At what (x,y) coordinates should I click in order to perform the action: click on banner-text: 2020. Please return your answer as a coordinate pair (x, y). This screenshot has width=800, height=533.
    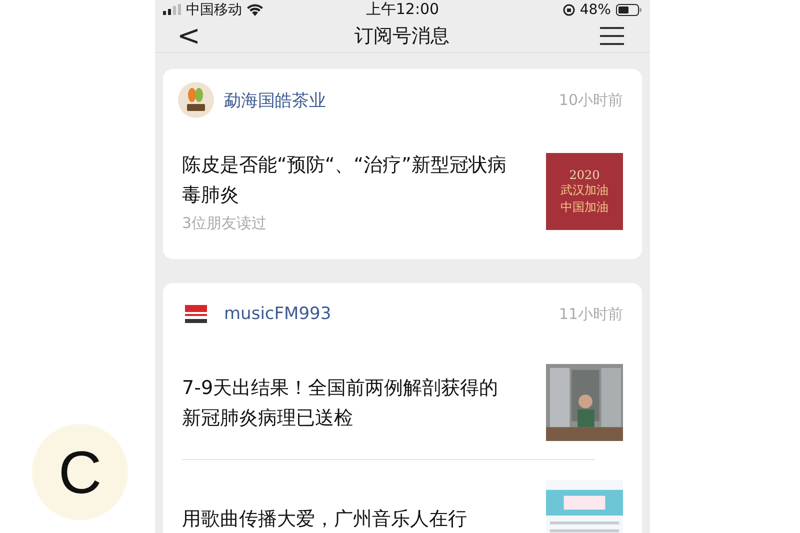
    Looking at the image, I should click on (584, 175).